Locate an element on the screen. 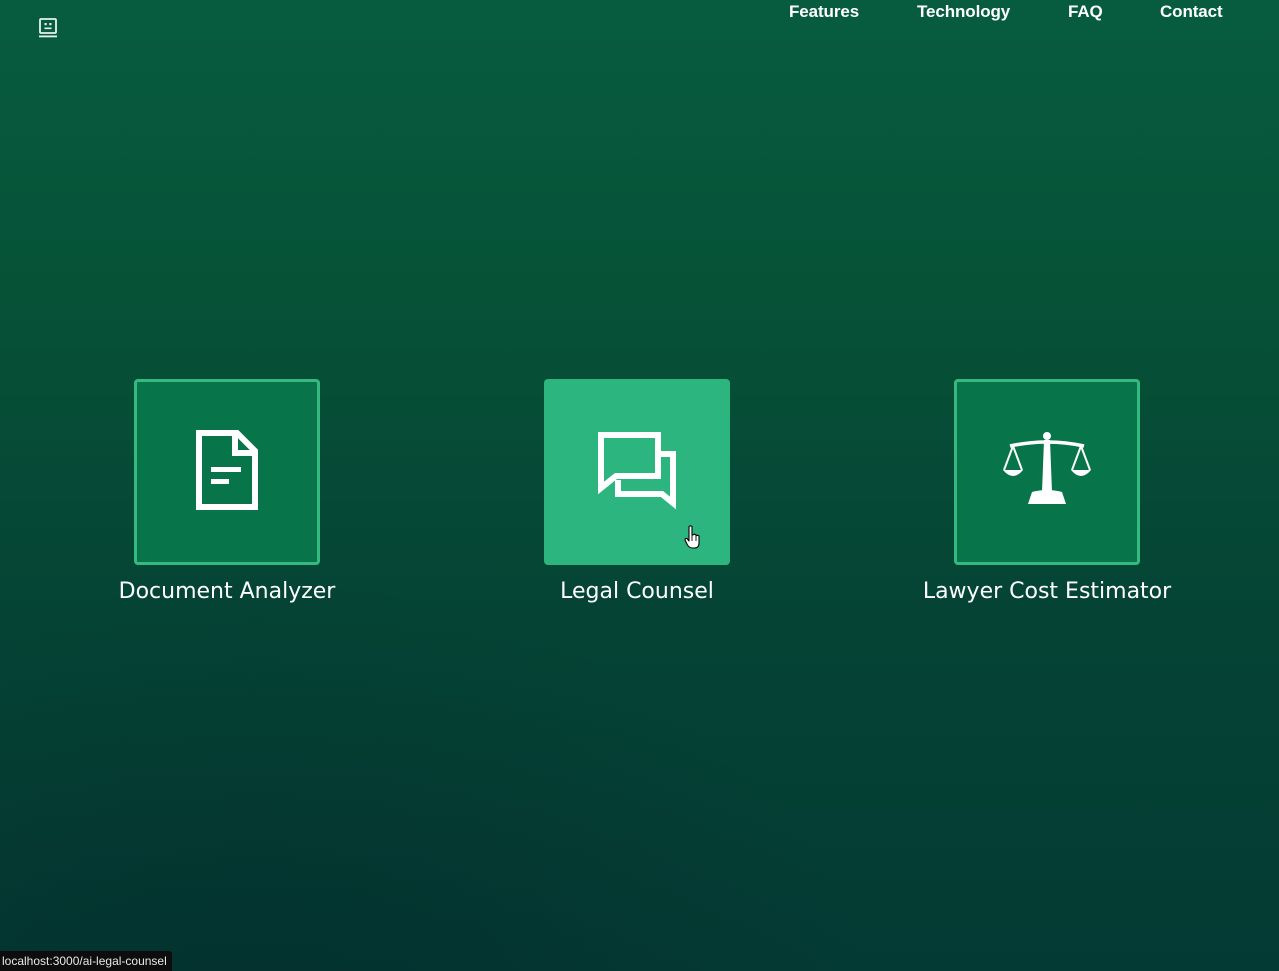 This screenshot has height=971, width=1279. status-bar-url: localhost:3000/ai-legal-counsel is located at coordinates (86, 961).